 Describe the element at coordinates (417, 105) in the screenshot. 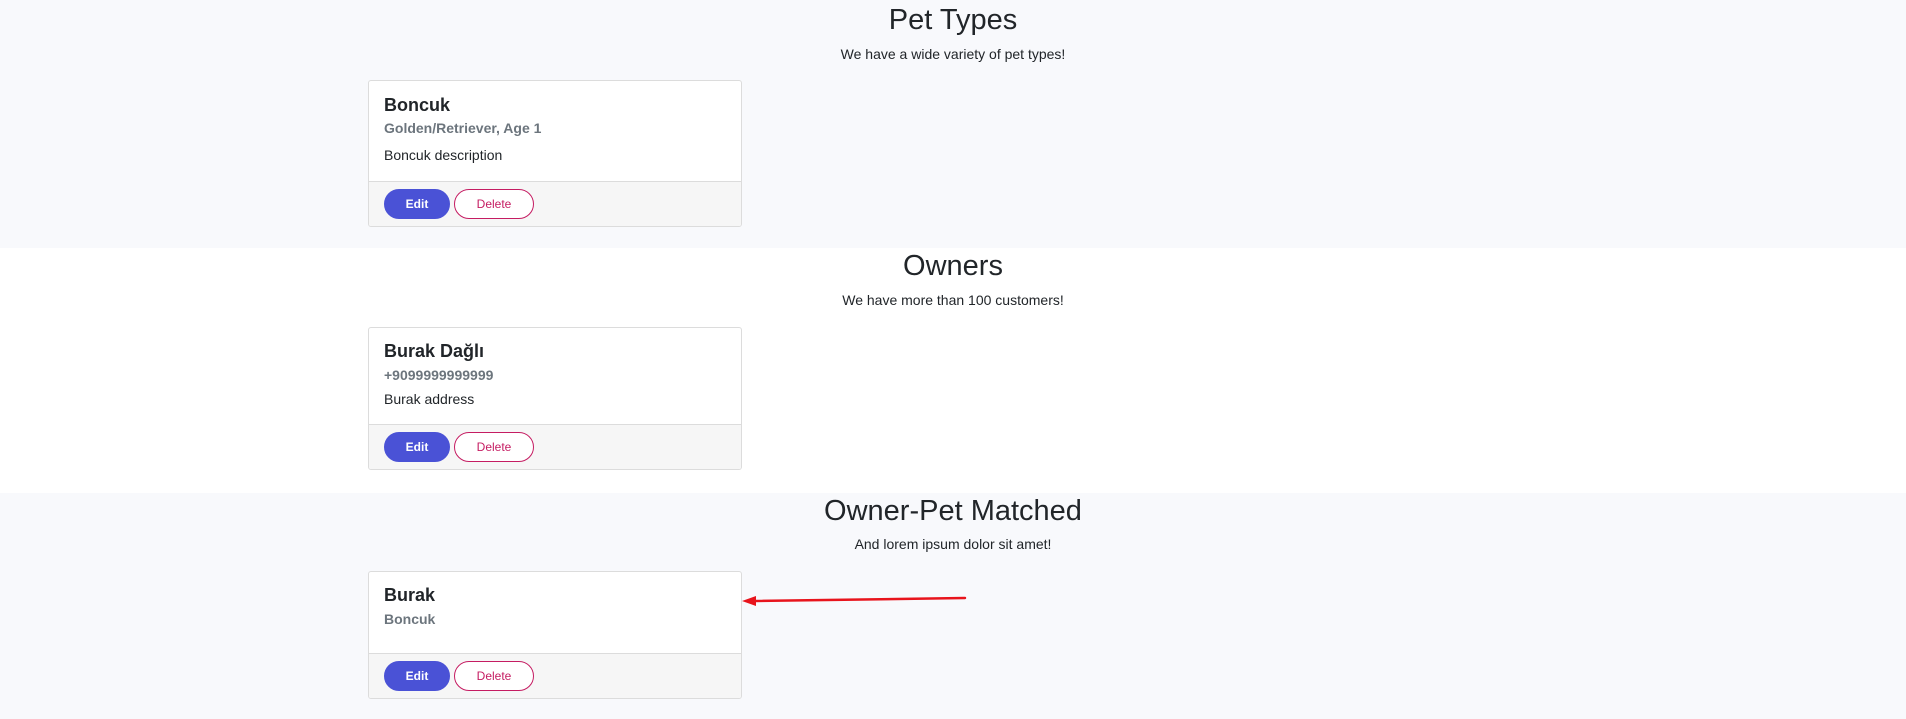

I see `pet-name: Boncuk` at that location.